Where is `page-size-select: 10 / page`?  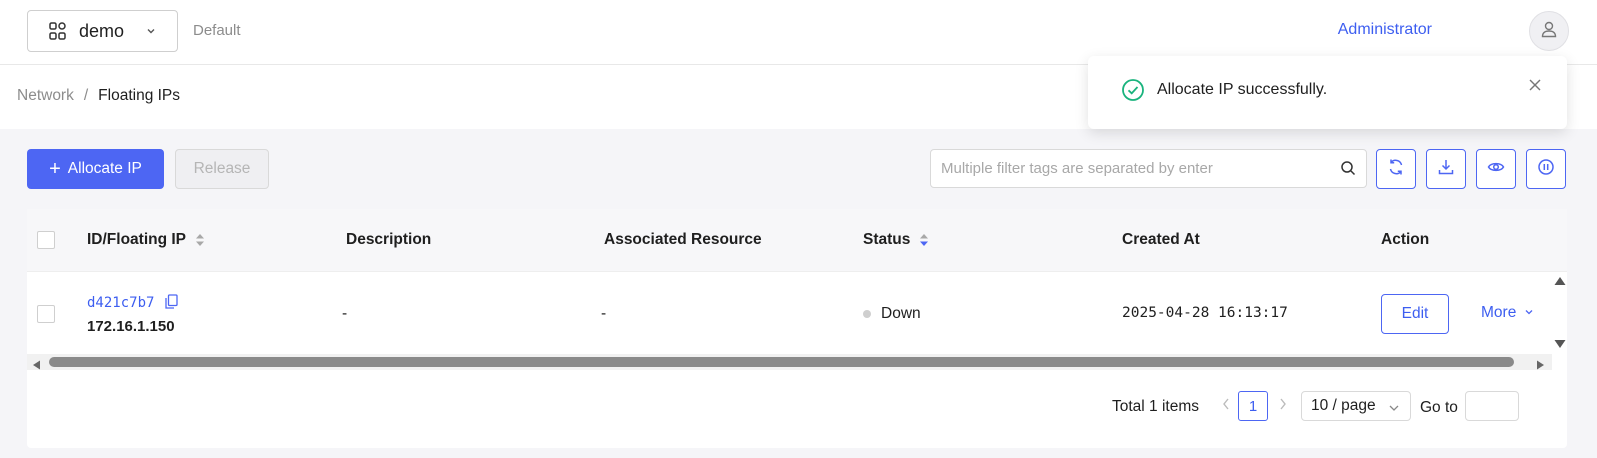 page-size-select: 10 / page is located at coordinates (1356, 406).